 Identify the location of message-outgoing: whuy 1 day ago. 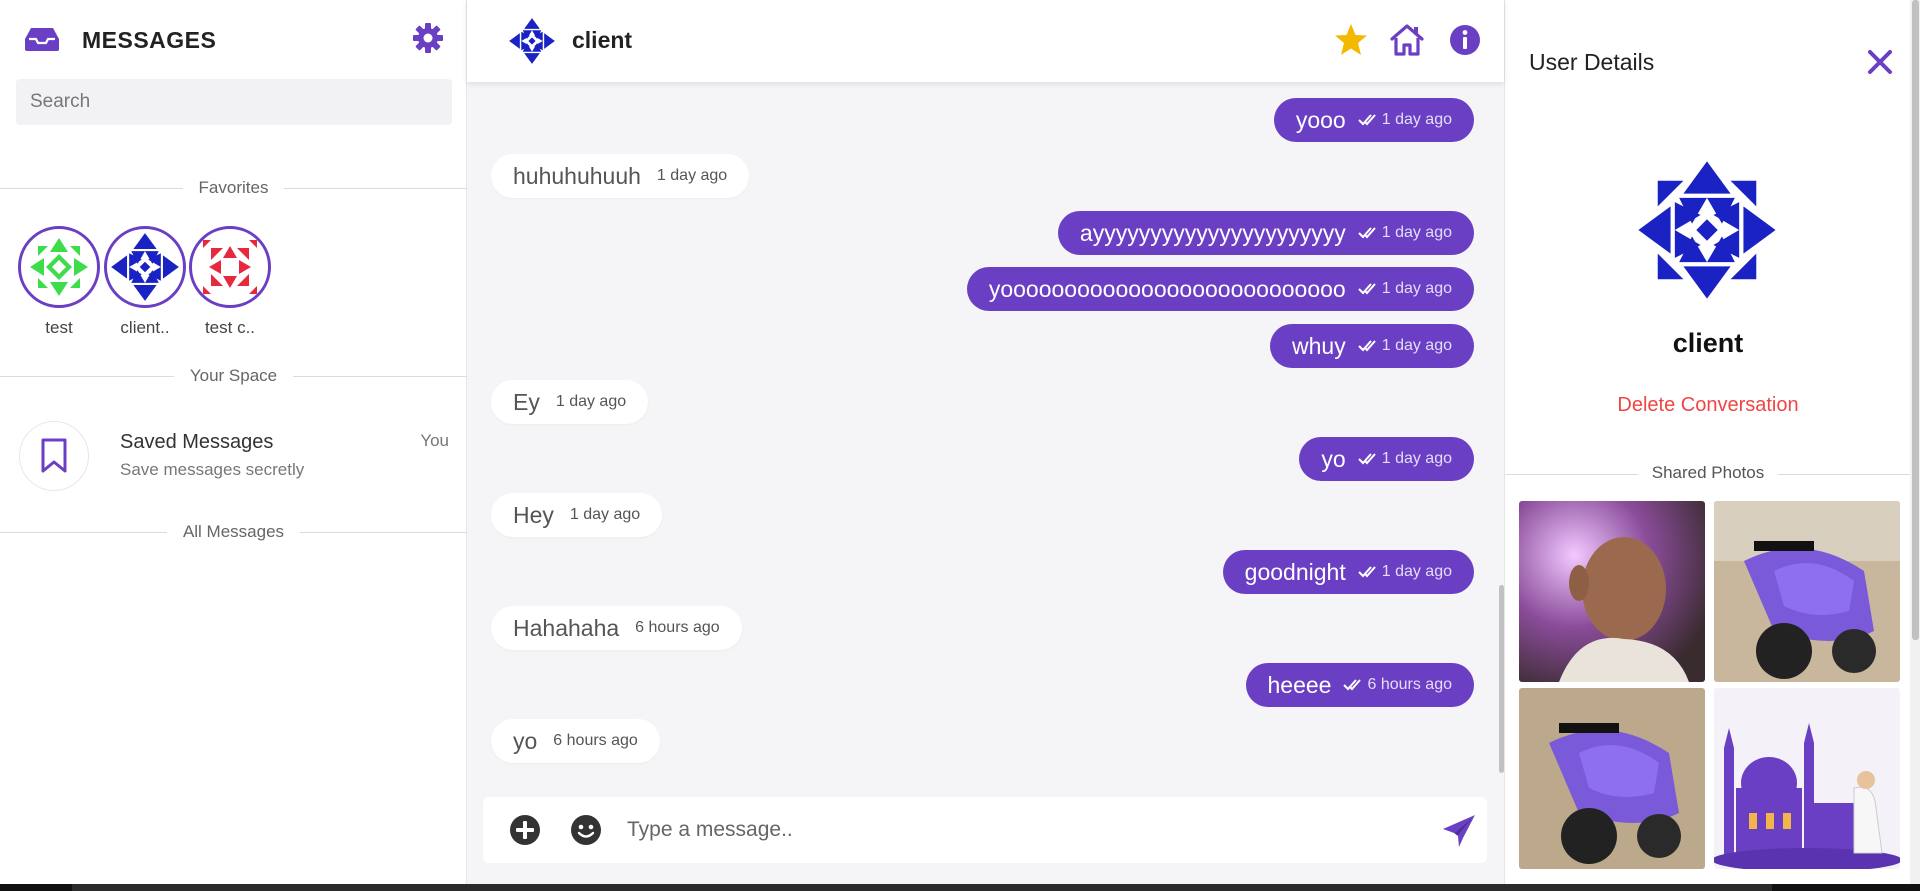
(1372, 346).